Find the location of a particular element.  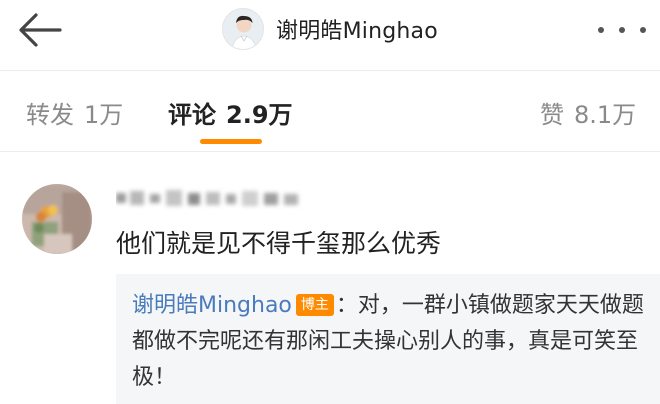

back-arrow-icon is located at coordinates (40, 30).